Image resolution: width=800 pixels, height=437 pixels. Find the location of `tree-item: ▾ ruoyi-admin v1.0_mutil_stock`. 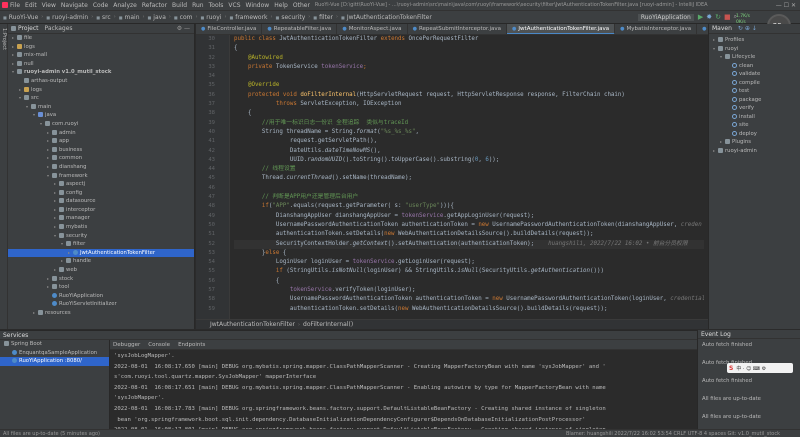

tree-item: ▾ ruoyi-admin v1.0_mutil_stock is located at coordinates (101, 72).